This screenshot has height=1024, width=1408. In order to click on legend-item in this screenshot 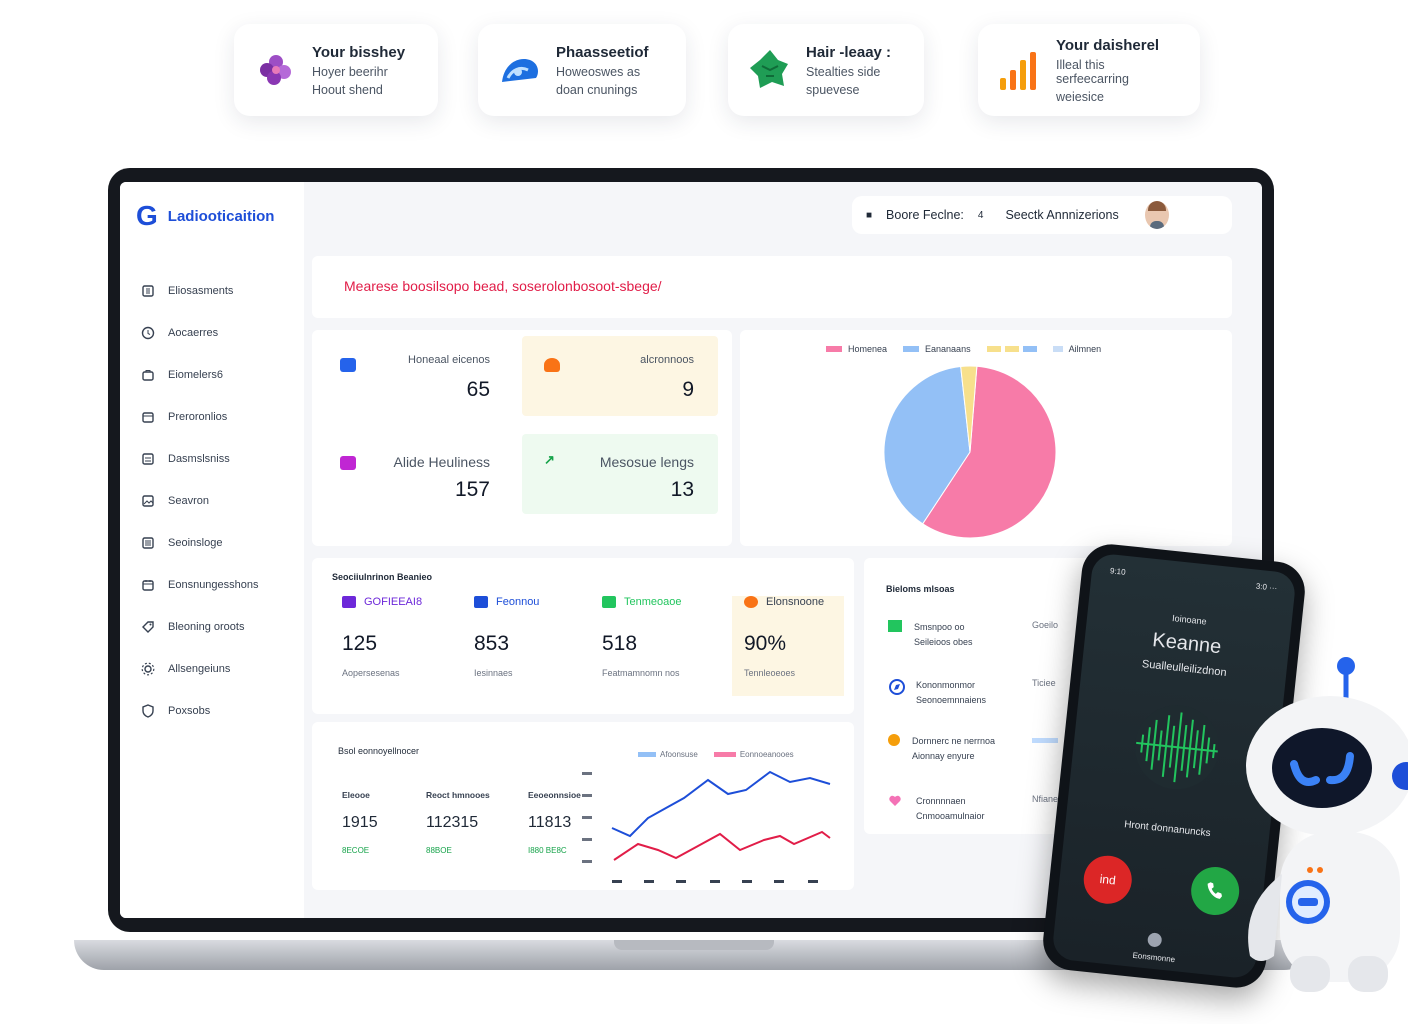, I will do `click(1011, 349)`.